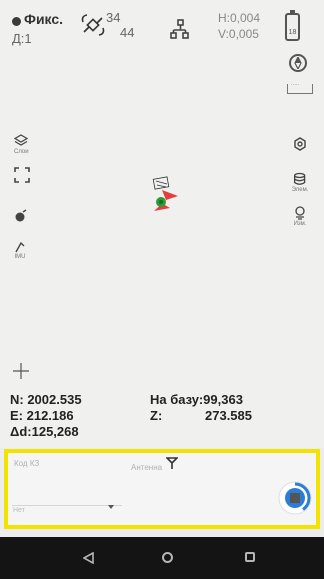 The image size is (324, 579). What do you see at coordinates (19, 510) in the screenshot?
I see `point-type-label: Нет` at bounding box center [19, 510].